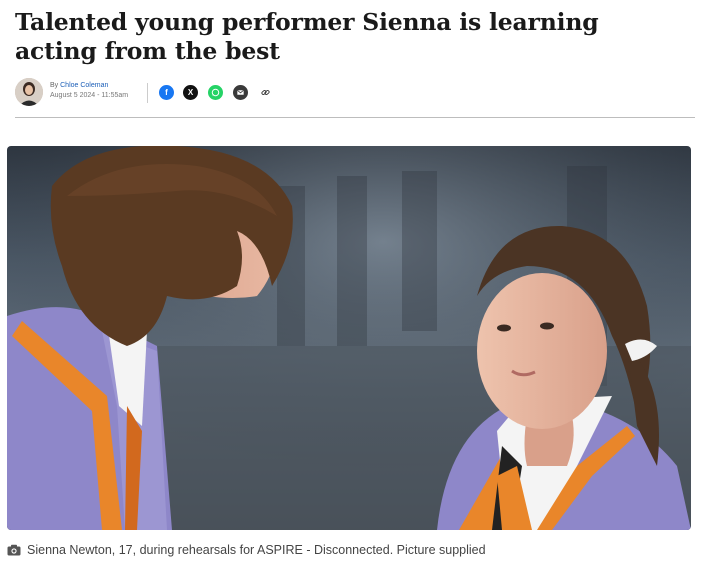 Image resolution: width=703 pixels, height=566 pixels. I want to click on share-facebook-button: f, so click(166, 92).